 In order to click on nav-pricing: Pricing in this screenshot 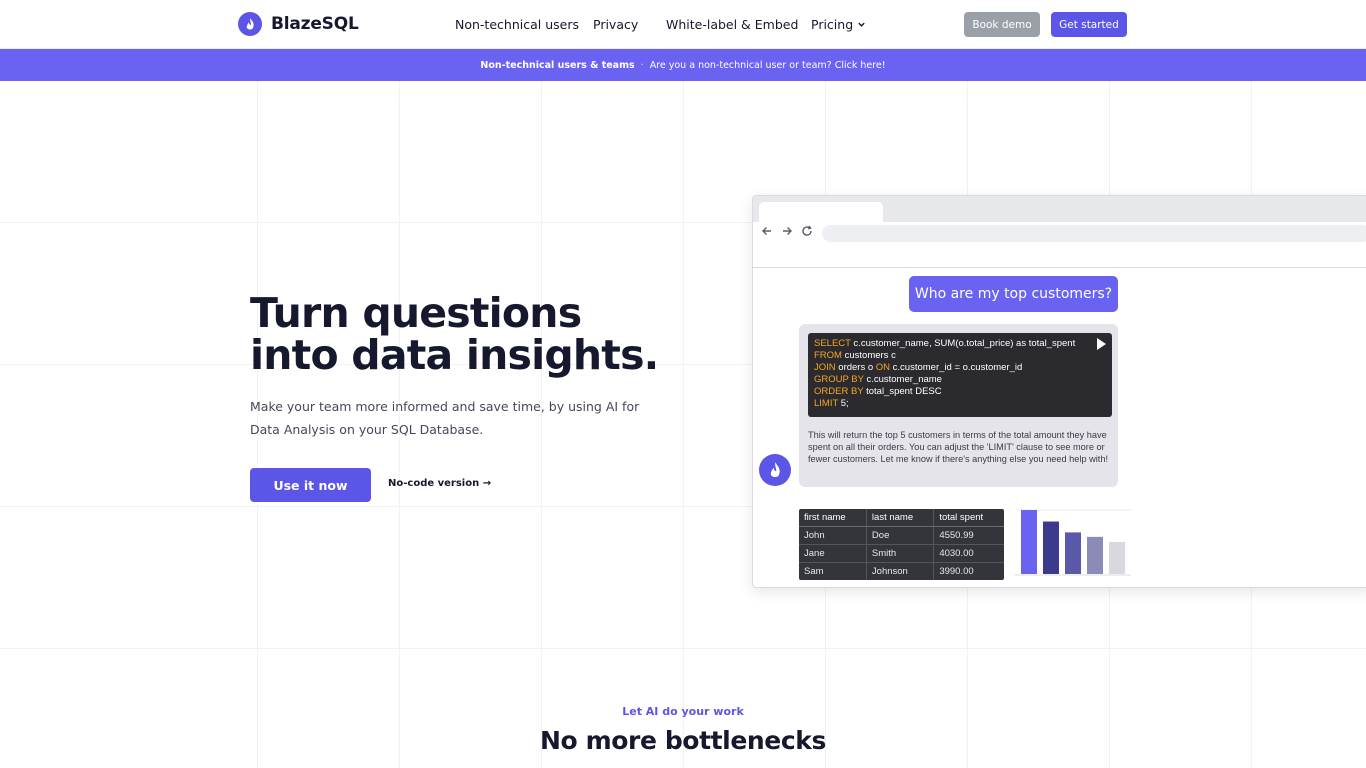, I will do `click(838, 24)`.